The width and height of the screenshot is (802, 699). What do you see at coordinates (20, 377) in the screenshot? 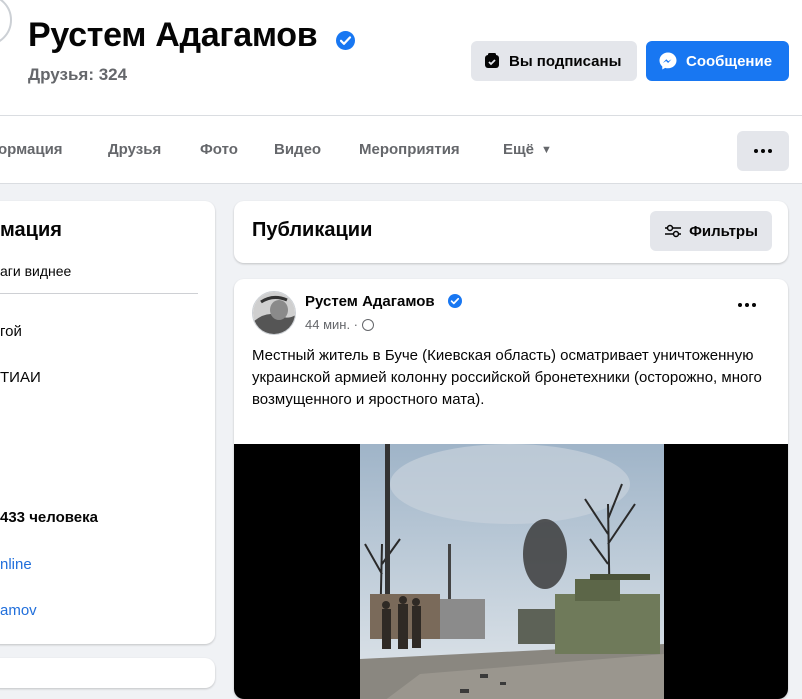
I see `intro-line-education: ТИАИ` at bounding box center [20, 377].